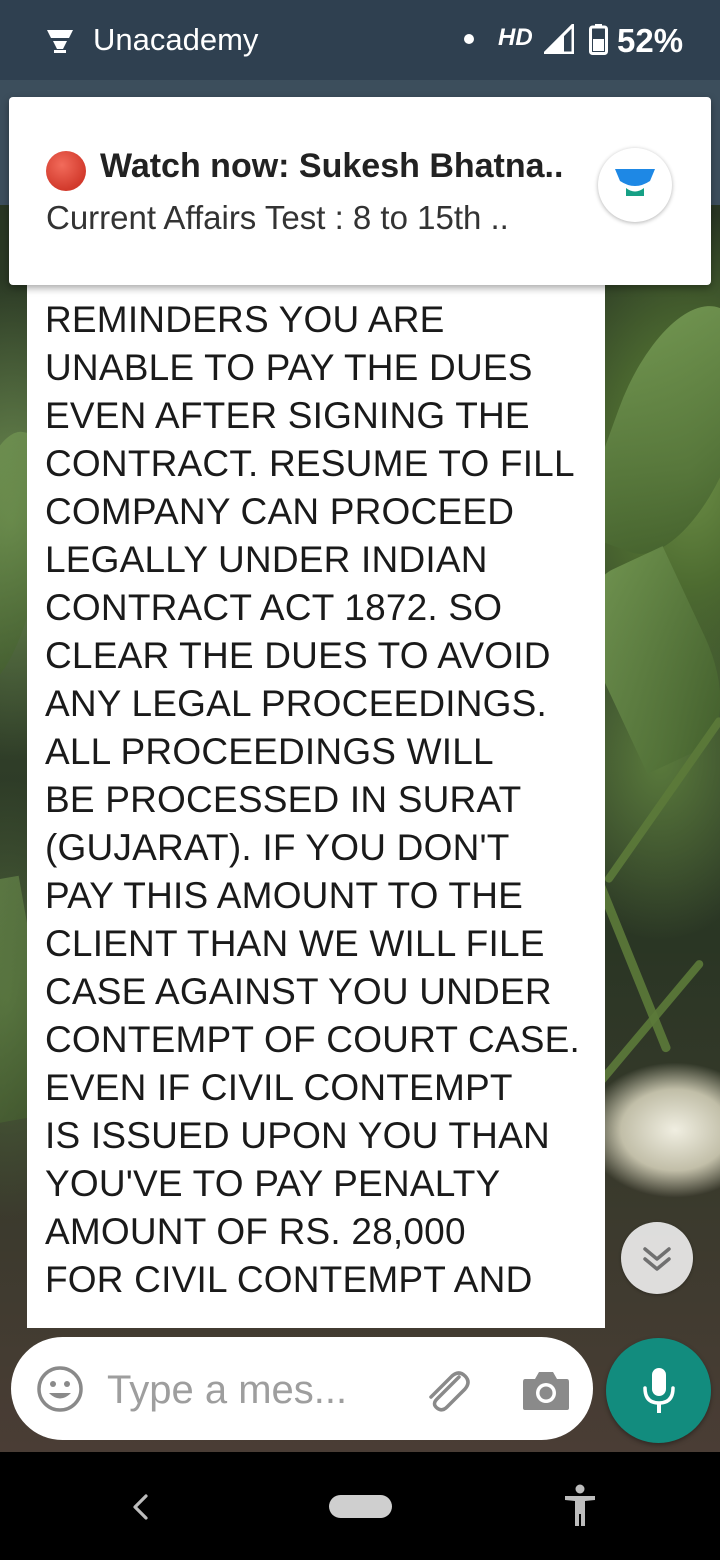 The height and width of the screenshot is (1560, 720). What do you see at coordinates (298, 991) in the screenshot?
I see `message-line: CASE AGAINST YOU UNDER` at bounding box center [298, 991].